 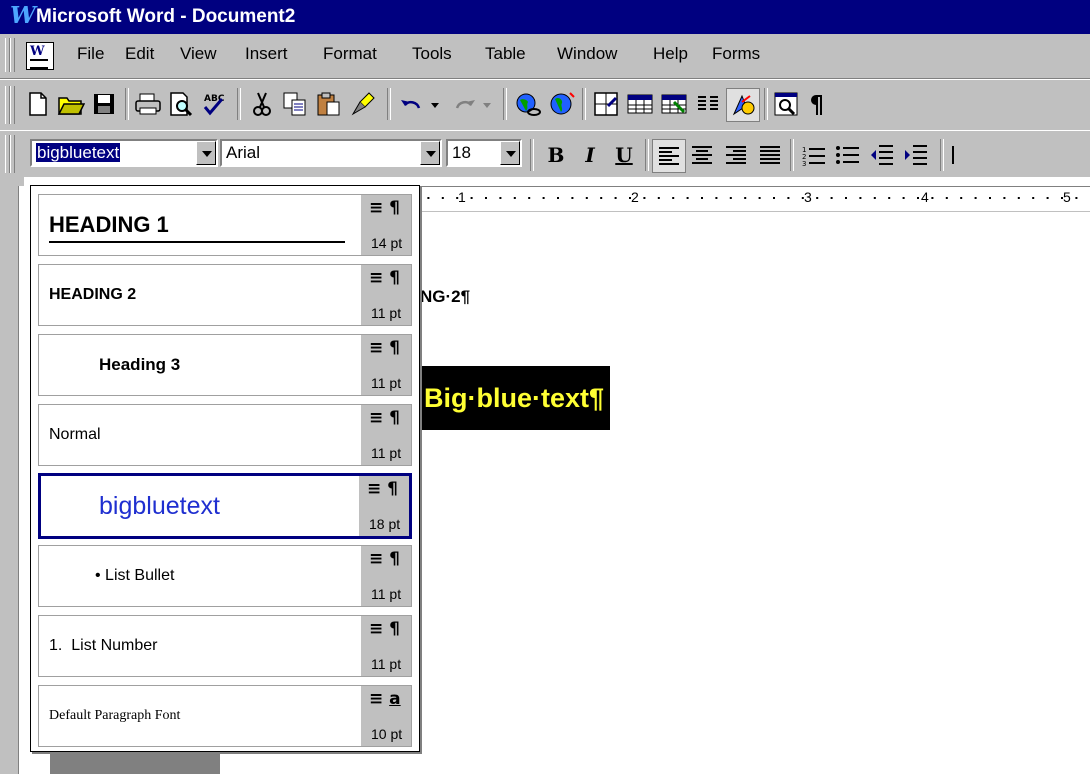 What do you see at coordinates (386, 225) in the screenshot?
I see `style-item-info: ≡ ¶ 14 pt` at bounding box center [386, 225].